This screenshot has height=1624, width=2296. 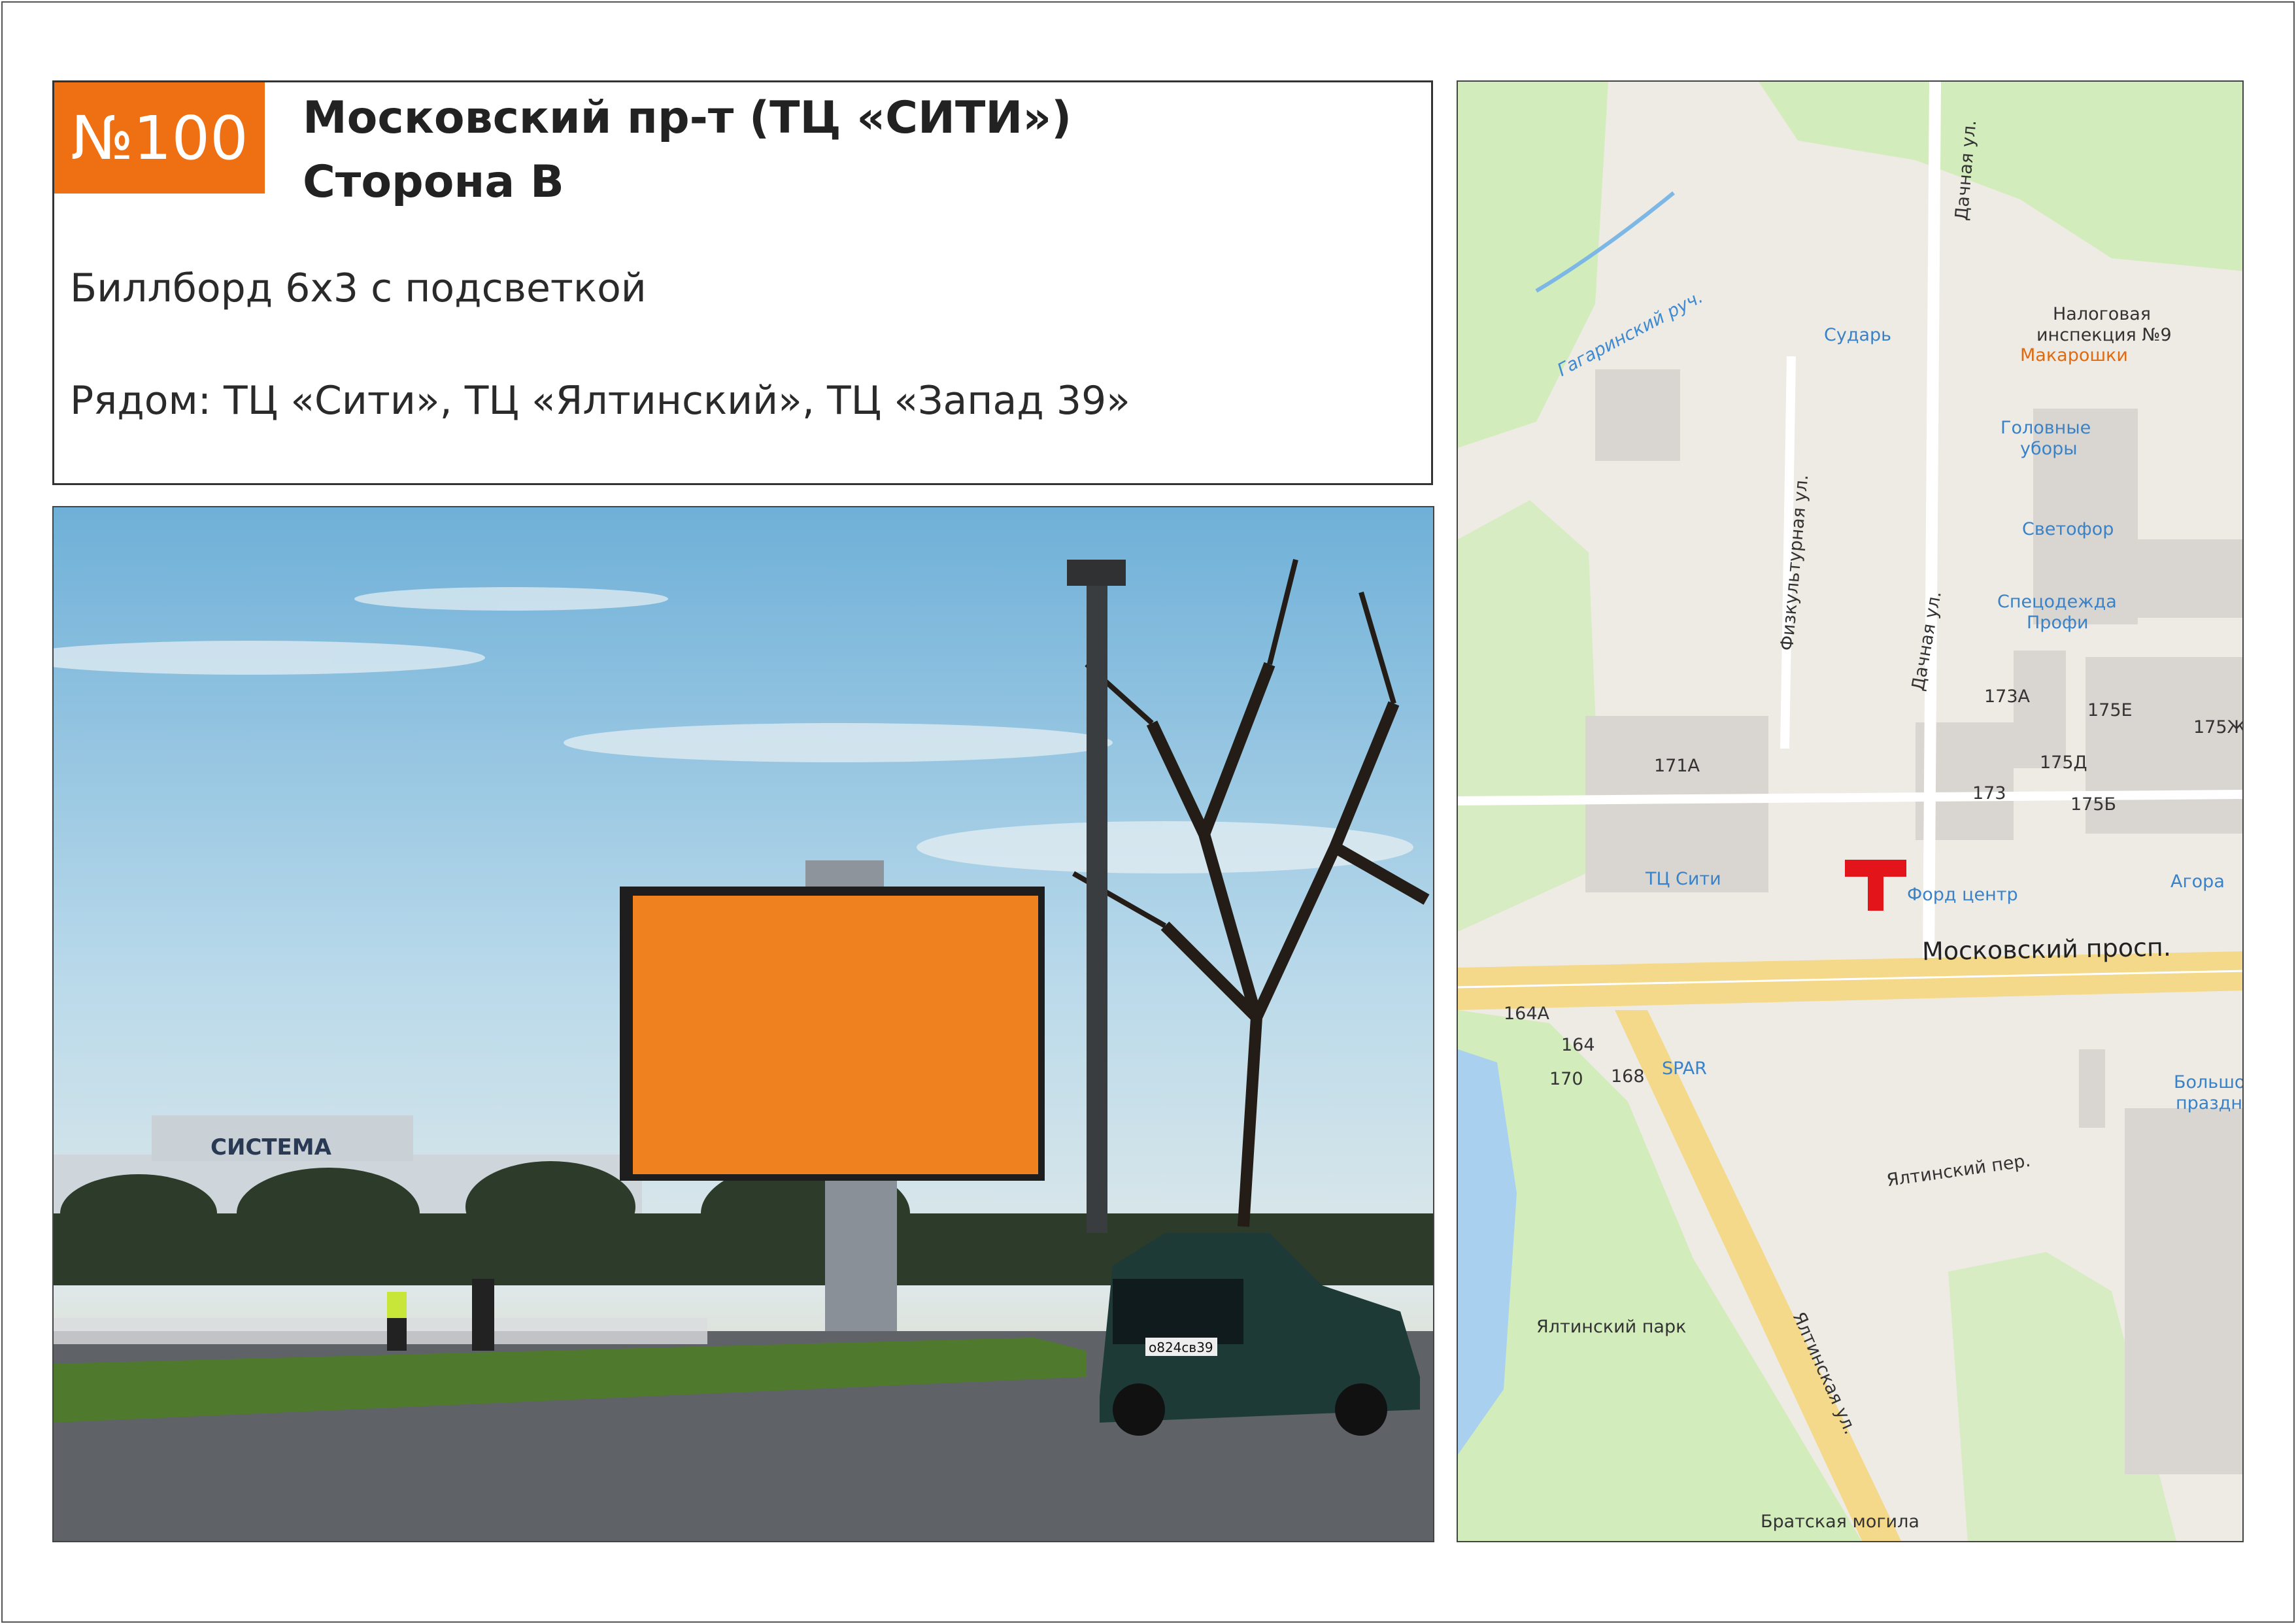 I want to click on title-line-1: Московский пр-т (ТЦ «СИТИ»), so click(x=687, y=118).